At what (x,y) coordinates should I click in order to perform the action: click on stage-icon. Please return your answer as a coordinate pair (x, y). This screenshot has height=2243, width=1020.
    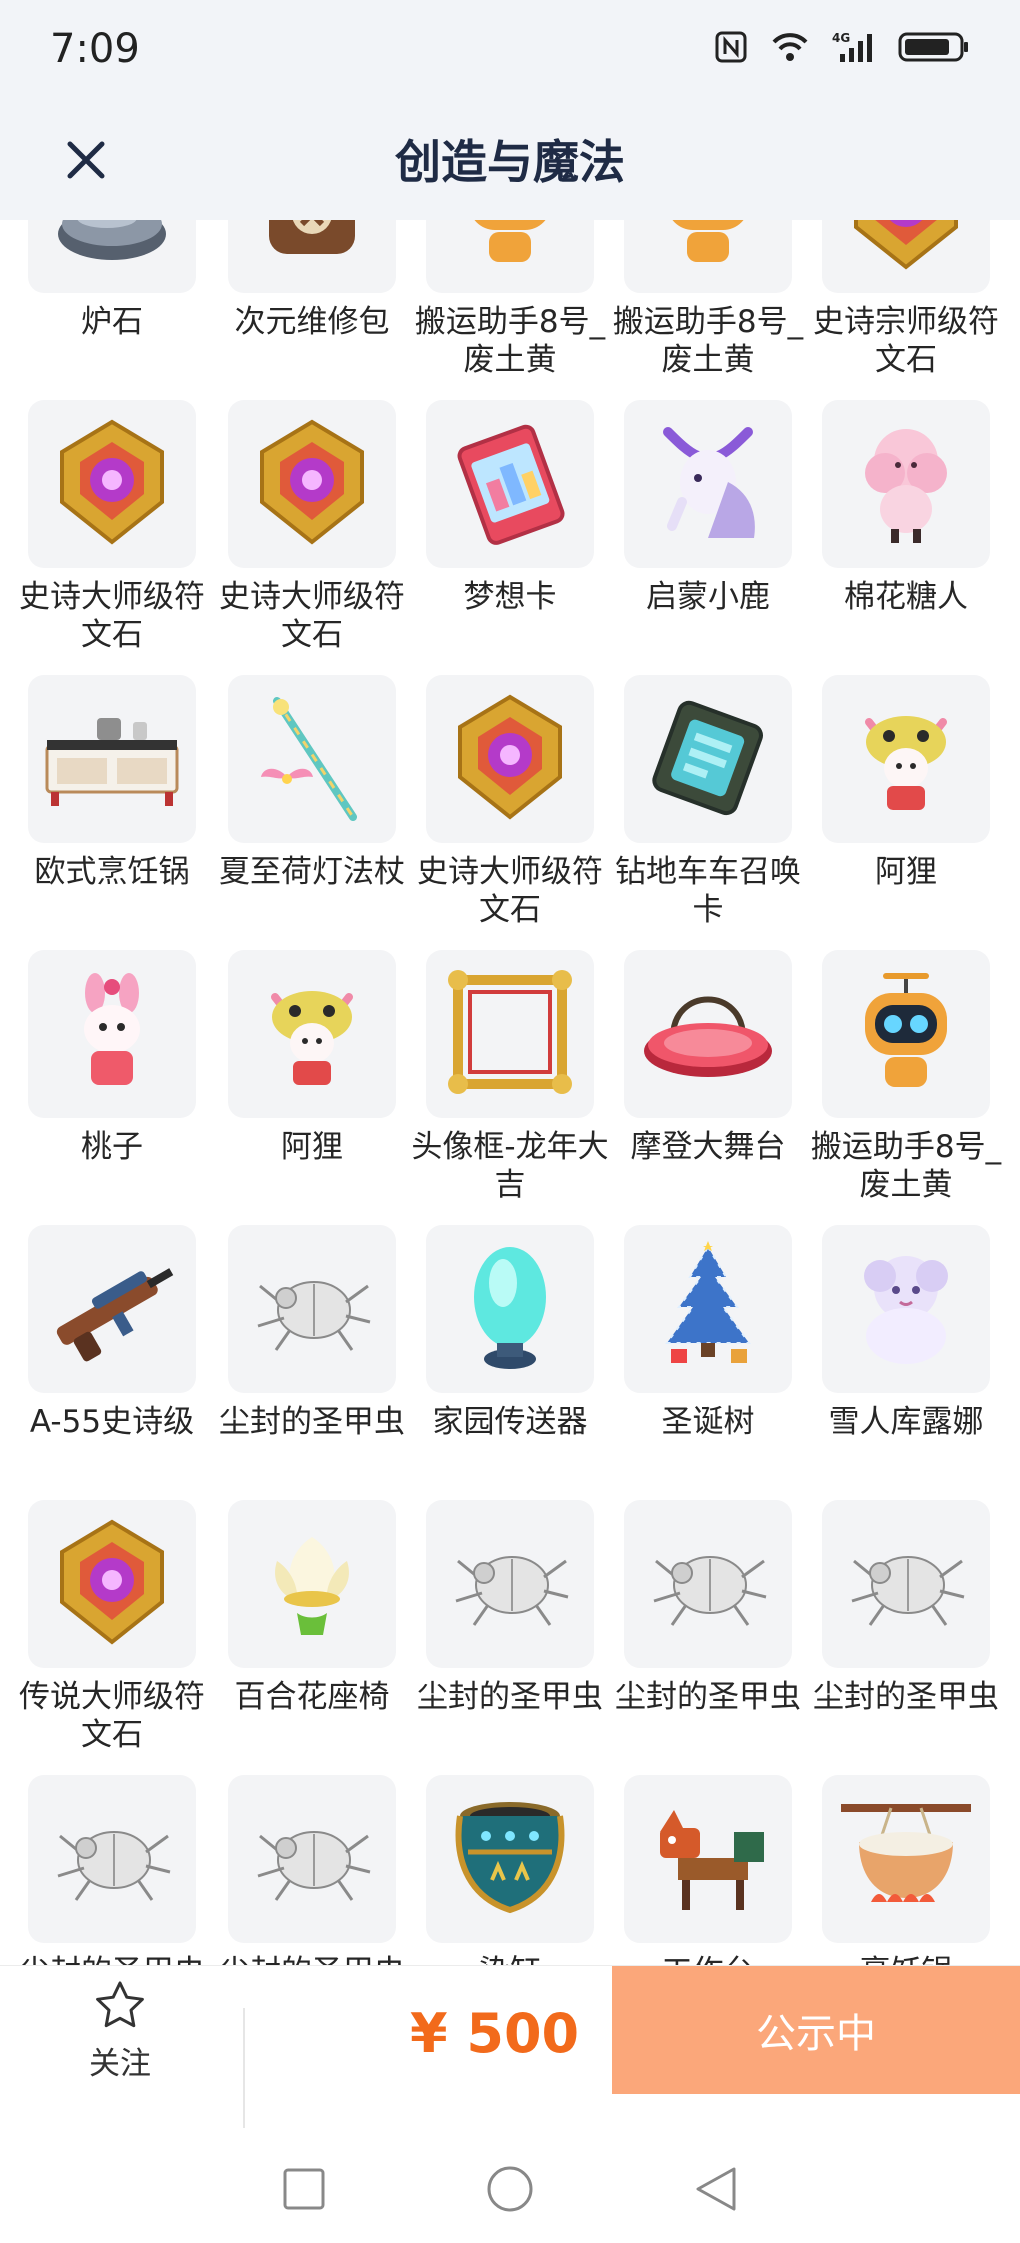
    Looking at the image, I should click on (708, 1034).